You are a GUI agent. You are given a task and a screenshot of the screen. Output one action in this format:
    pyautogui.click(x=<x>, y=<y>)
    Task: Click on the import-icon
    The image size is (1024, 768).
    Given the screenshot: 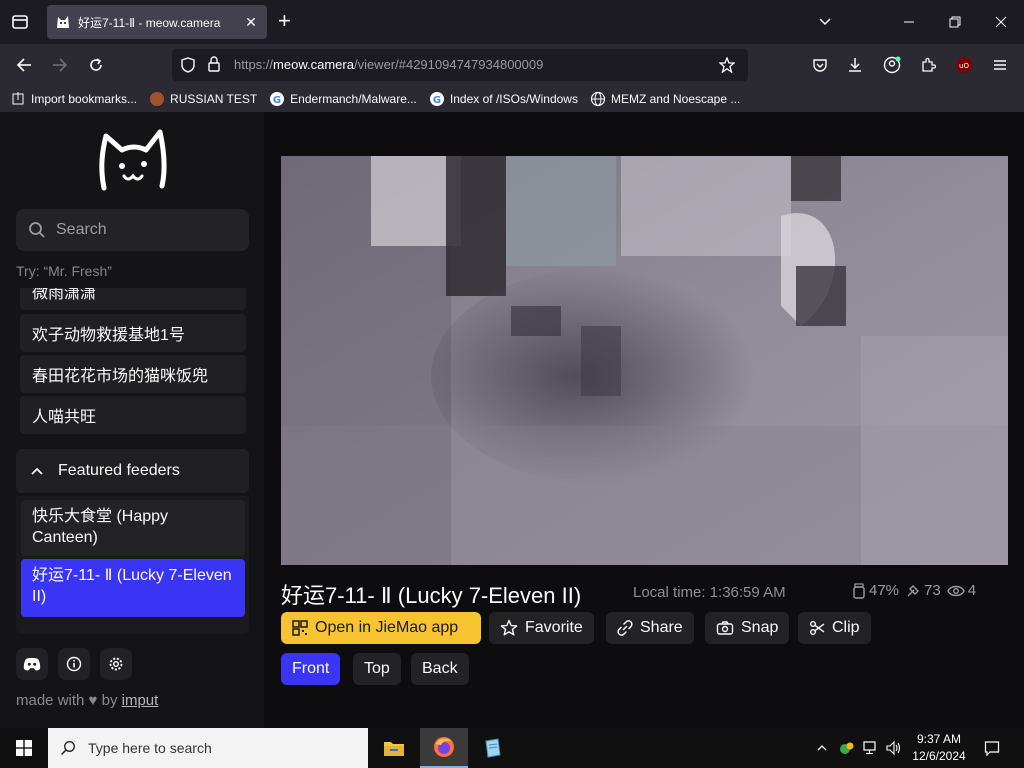 What is the action you would take?
    pyautogui.click(x=18, y=98)
    